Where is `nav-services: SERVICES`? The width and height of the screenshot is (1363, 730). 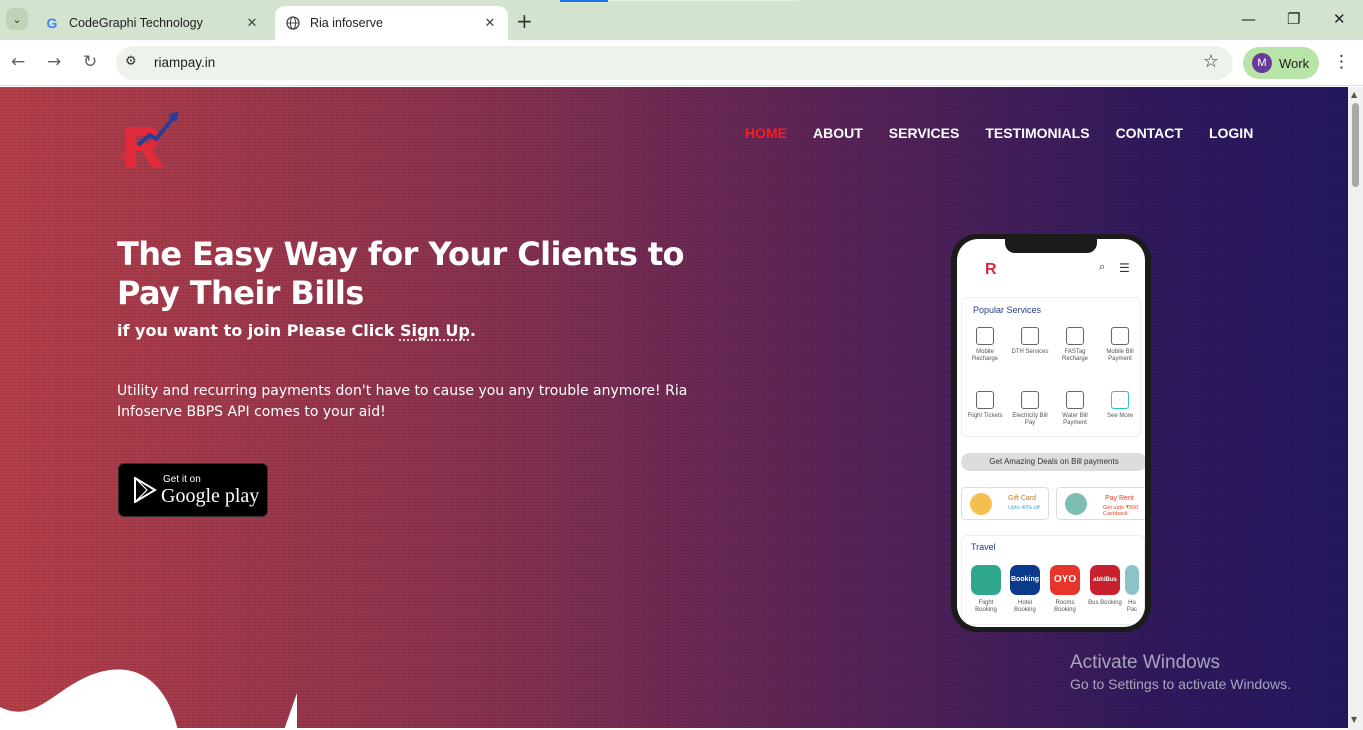
nav-services: SERVICES is located at coordinates (924, 133).